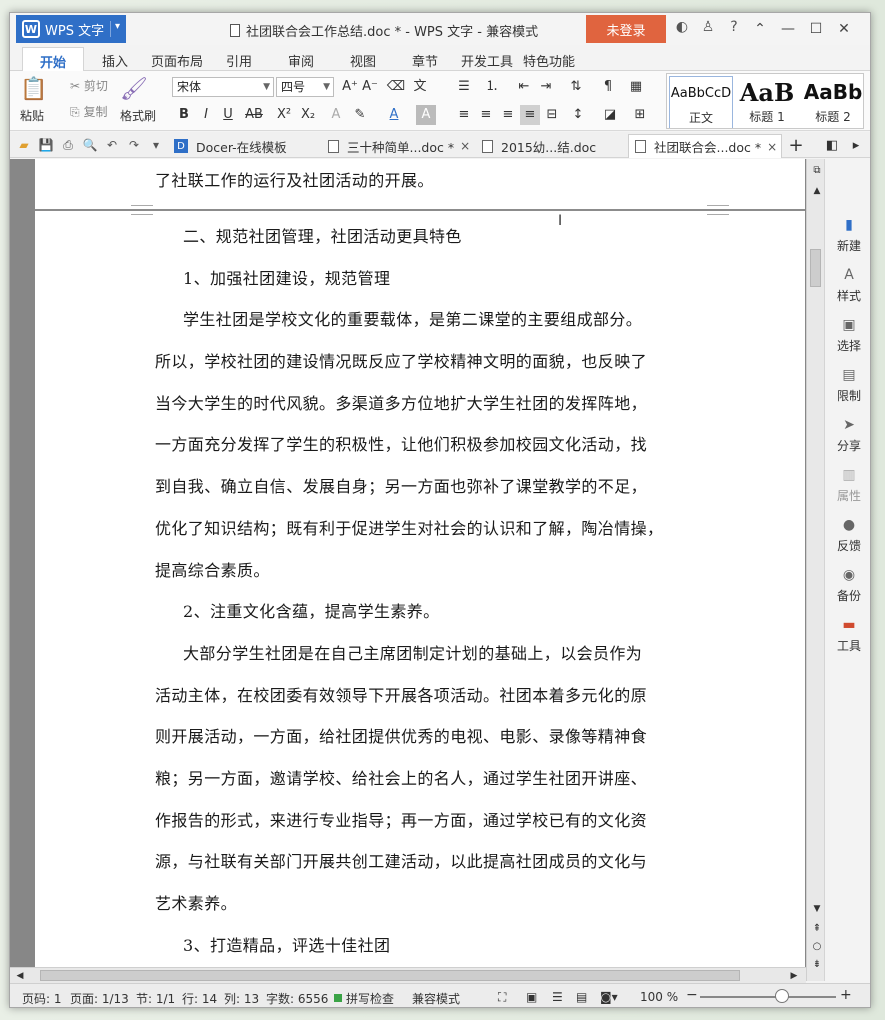 This screenshot has height=1020, width=885. What do you see at coordinates (228, 115) in the screenshot?
I see `underline-icon: U` at bounding box center [228, 115].